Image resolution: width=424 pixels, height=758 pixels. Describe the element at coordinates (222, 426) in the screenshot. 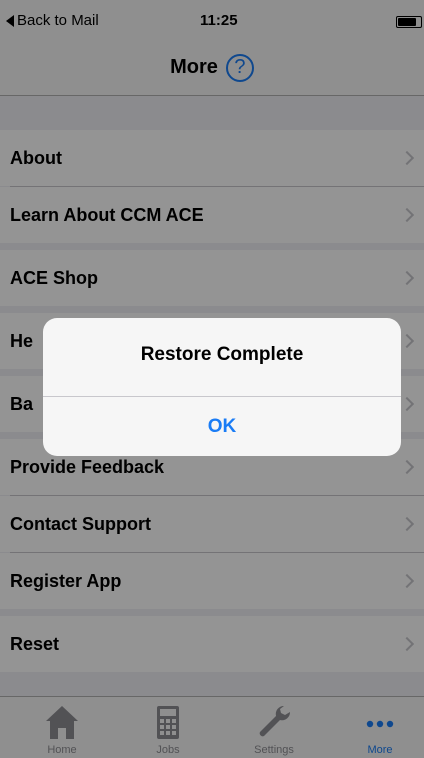

I see `ok-button: OK` at that location.